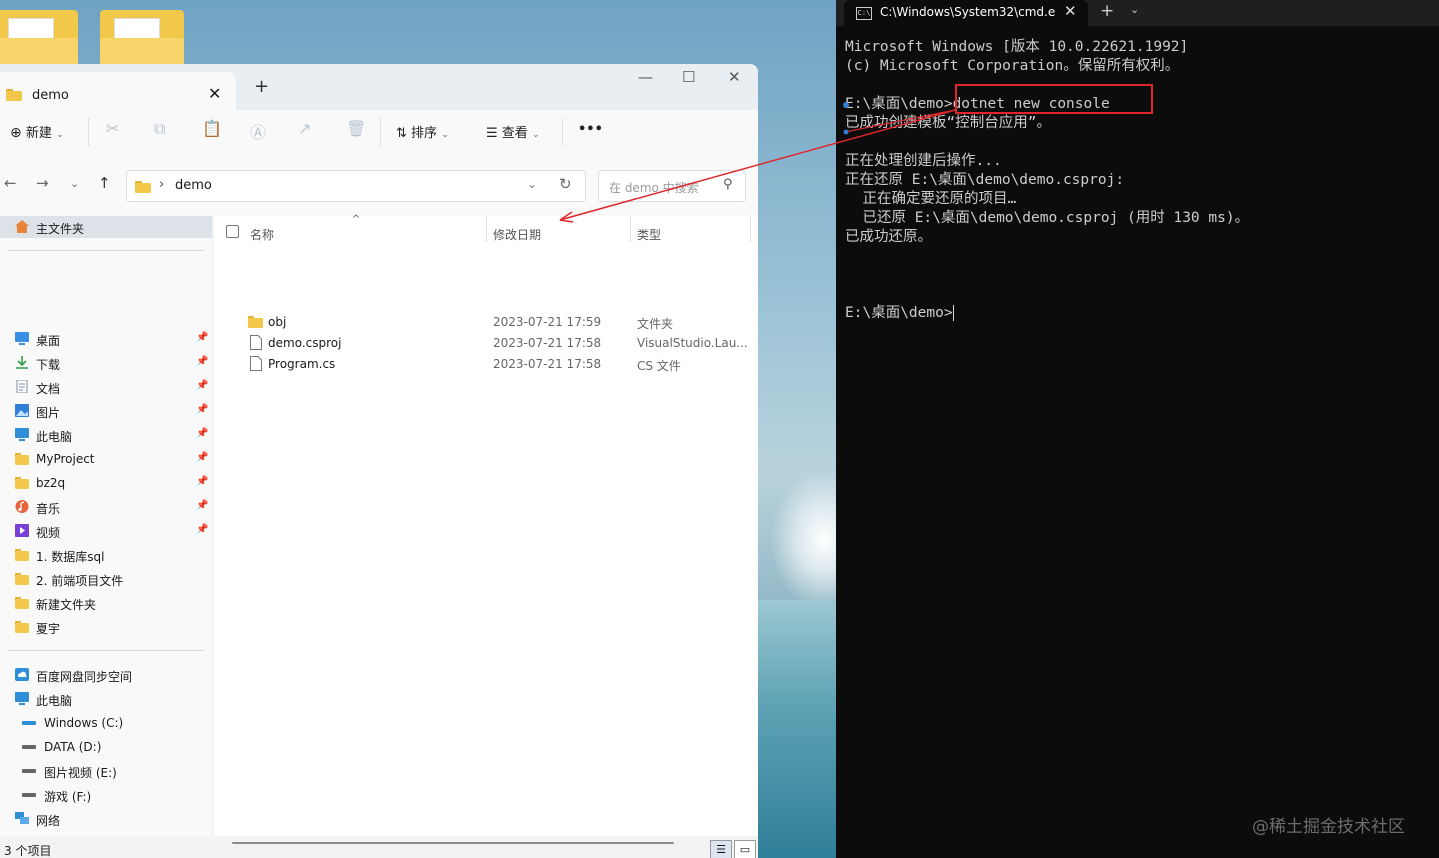 Image resolution: width=1439 pixels, height=858 pixels. I want to click on item-count: 3 个项目, so click(28, 851).